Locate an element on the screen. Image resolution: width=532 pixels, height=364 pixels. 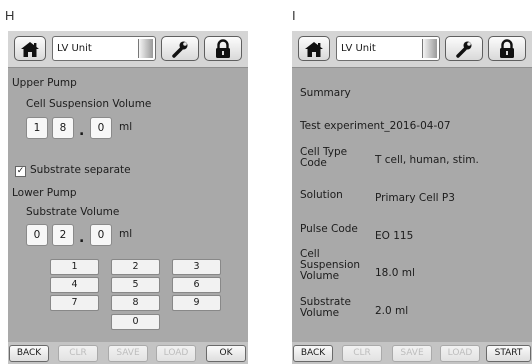
upper-volume-unit: ml is located at coordinates (126, 127).